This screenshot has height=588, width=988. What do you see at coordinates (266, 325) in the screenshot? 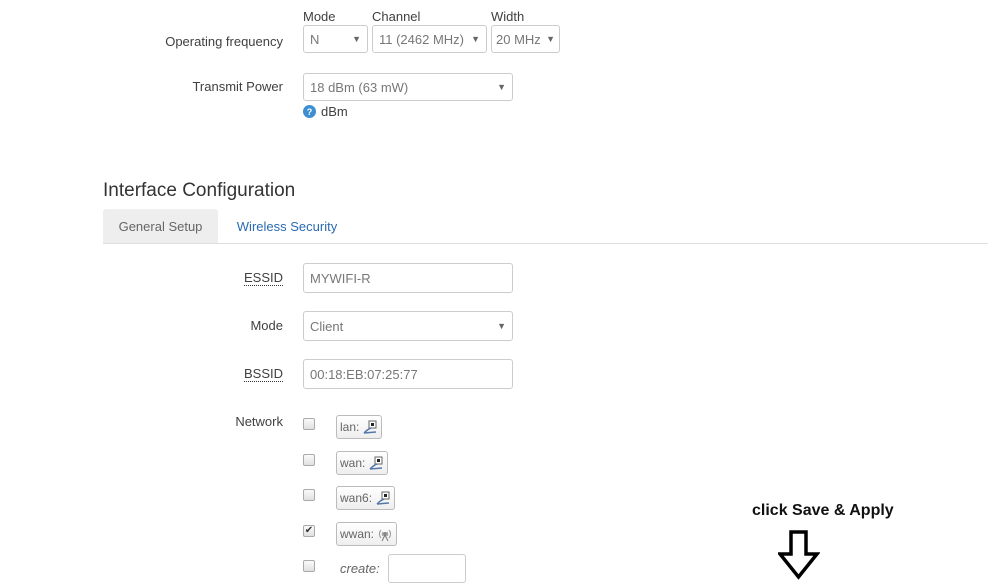
I see `mode-label: Mode` at bounding box center [266, 325].